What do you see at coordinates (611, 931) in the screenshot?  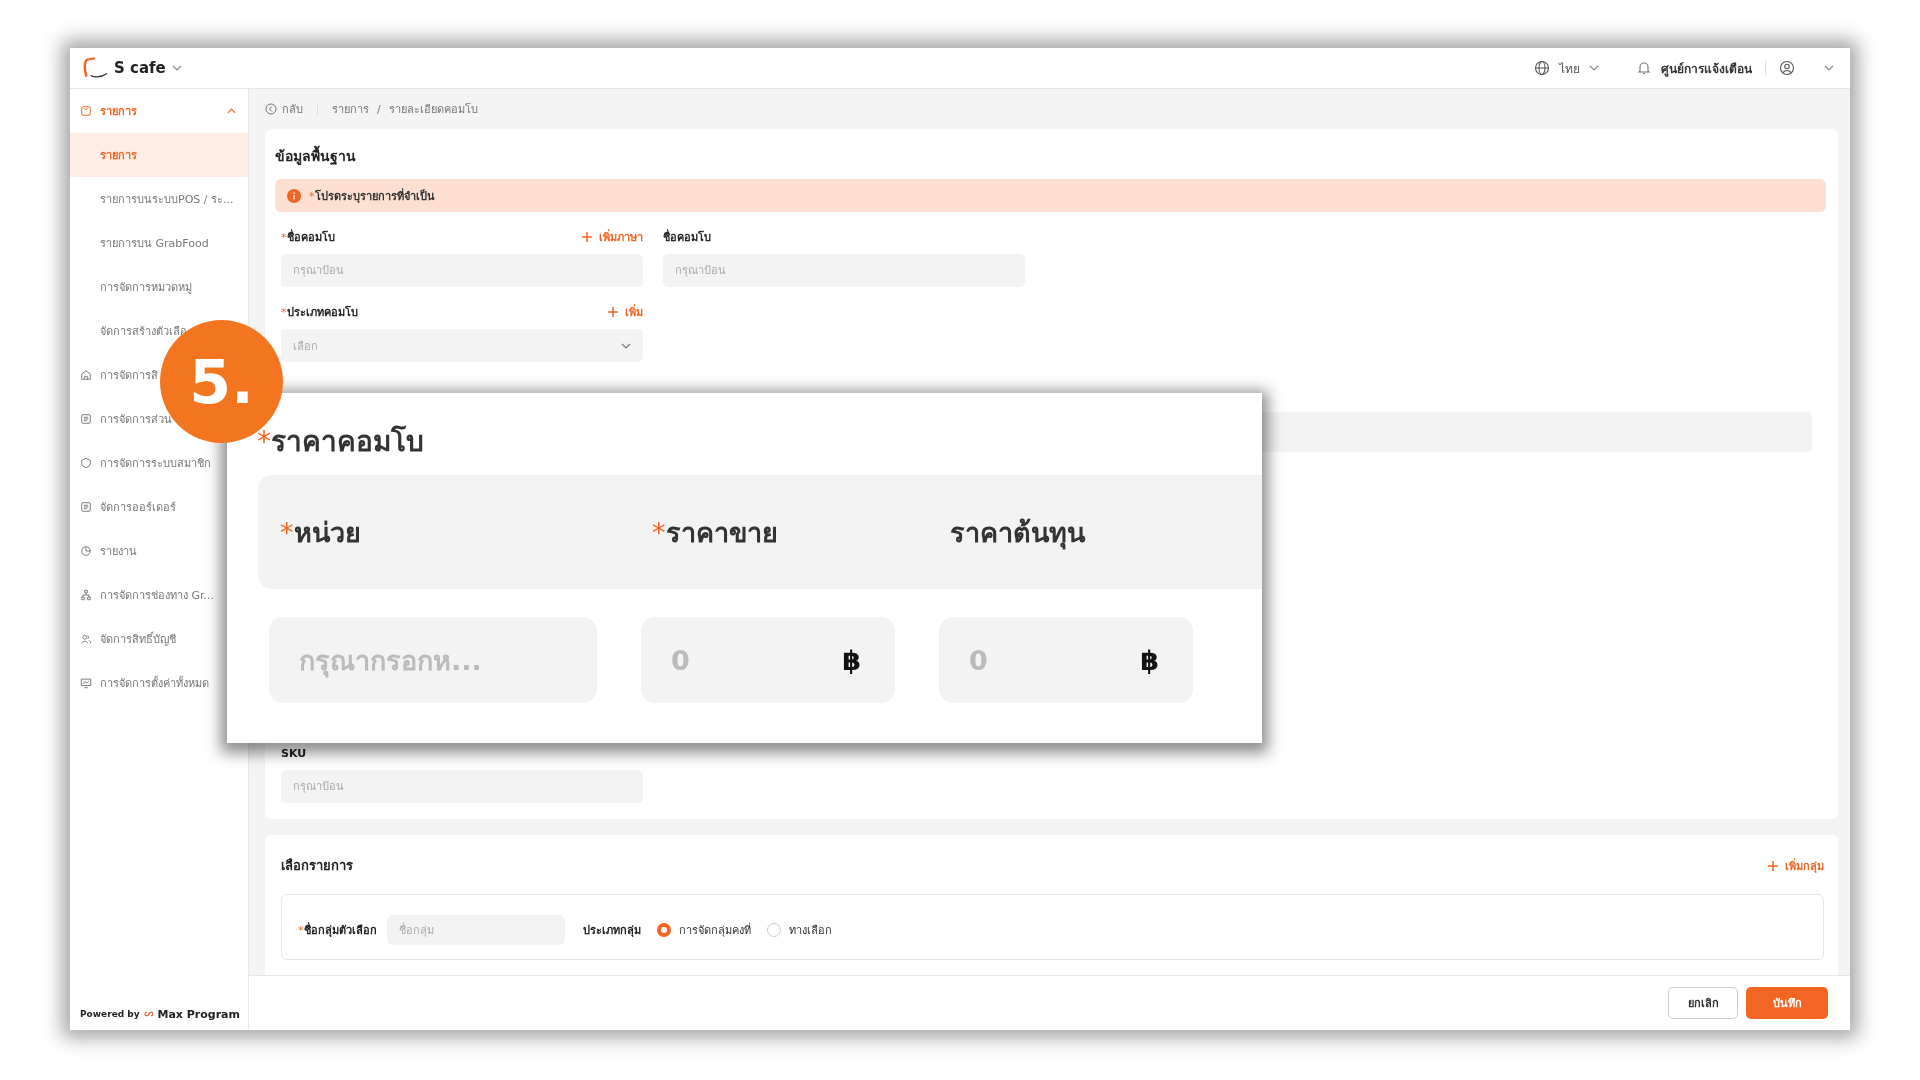 I see `field-label: ประเภทกลุ่ม` at bounding box center [611, 931].